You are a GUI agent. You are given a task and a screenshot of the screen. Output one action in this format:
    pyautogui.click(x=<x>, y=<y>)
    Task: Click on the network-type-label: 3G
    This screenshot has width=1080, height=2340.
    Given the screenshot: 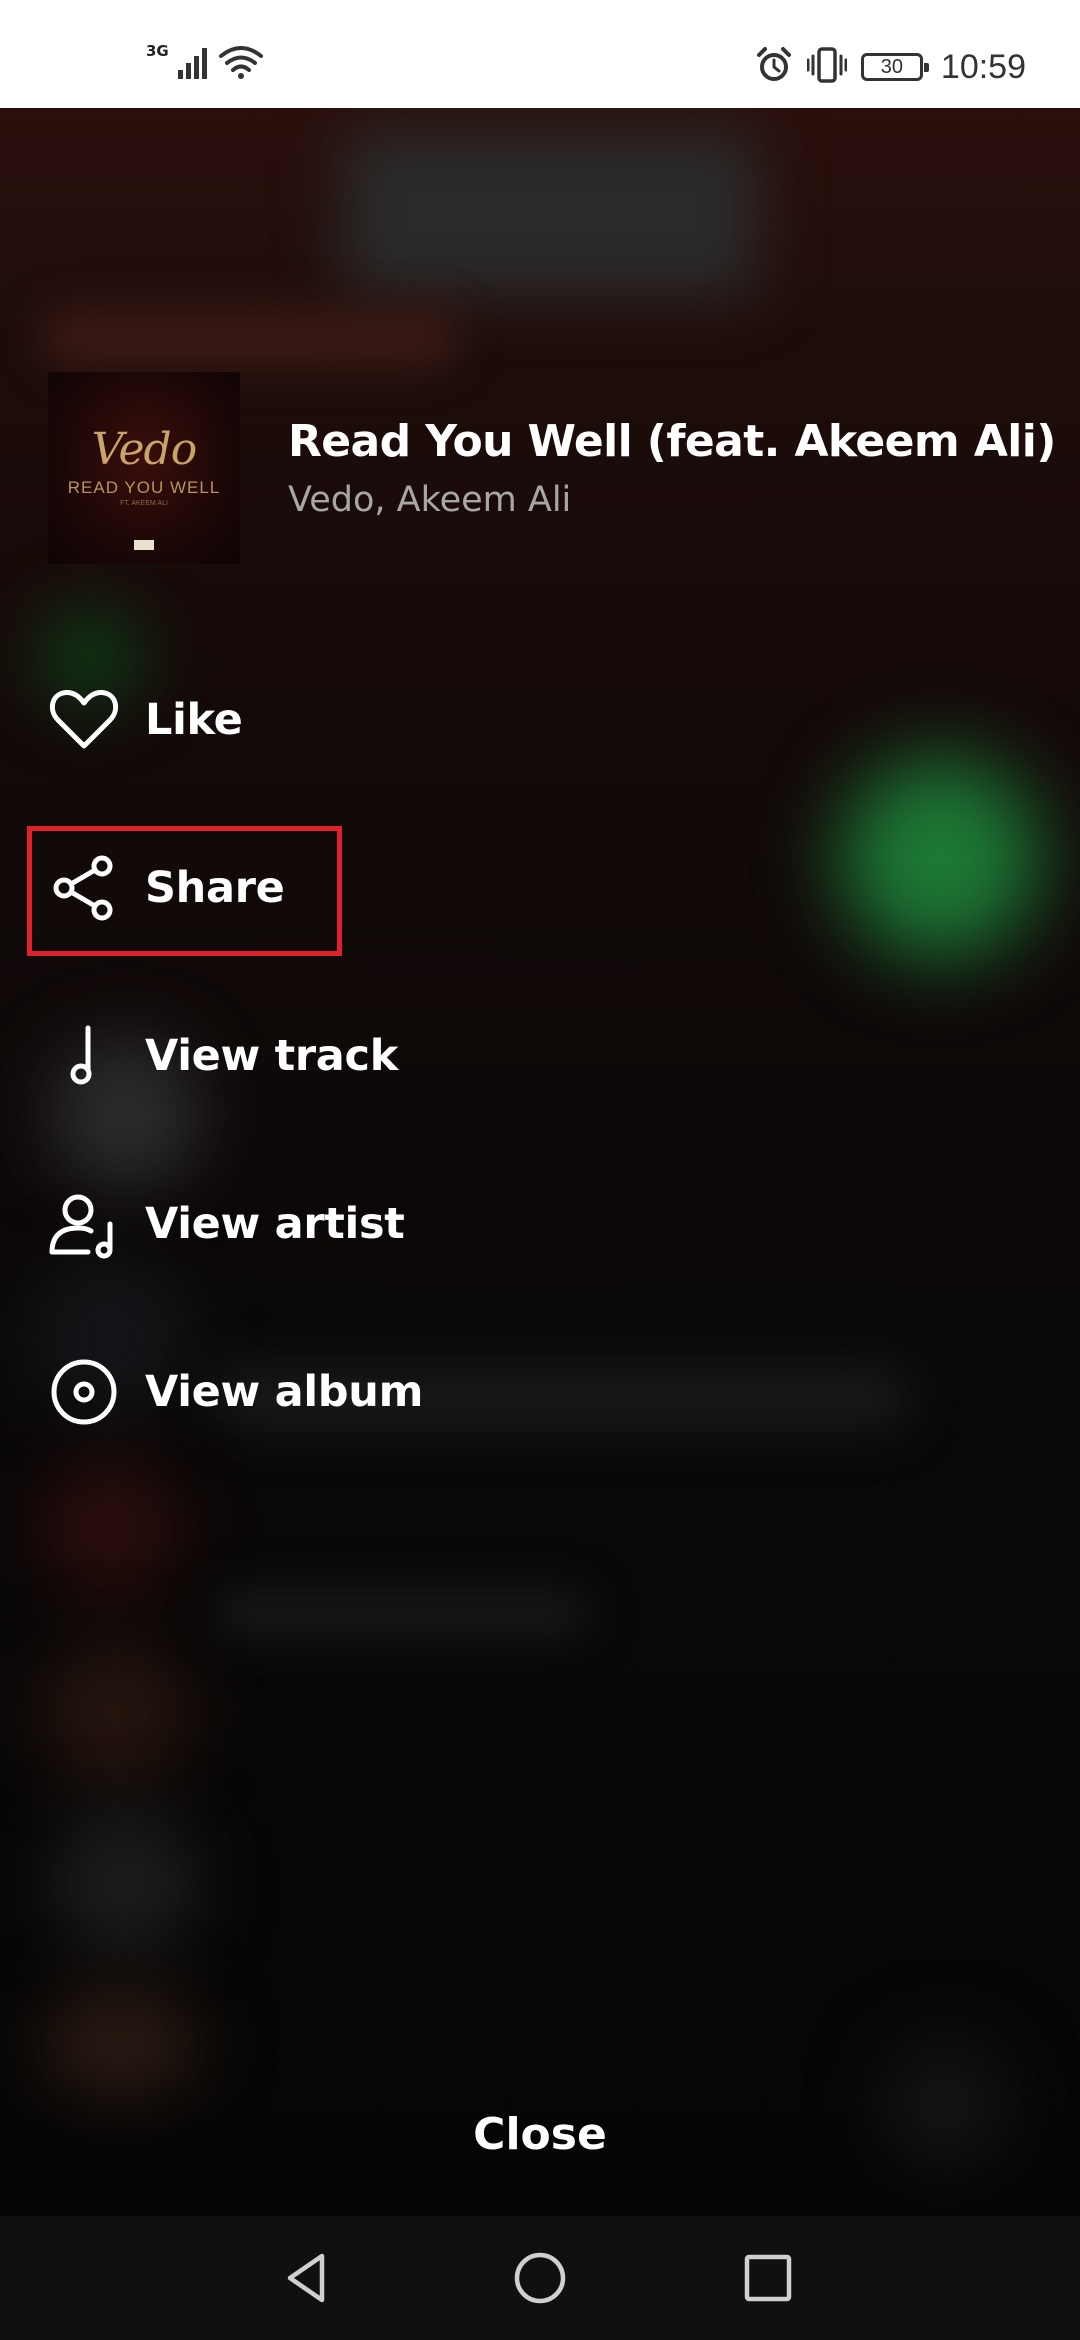 What is the action you would take?
    pyautogui.click(x=157, y=51)
    